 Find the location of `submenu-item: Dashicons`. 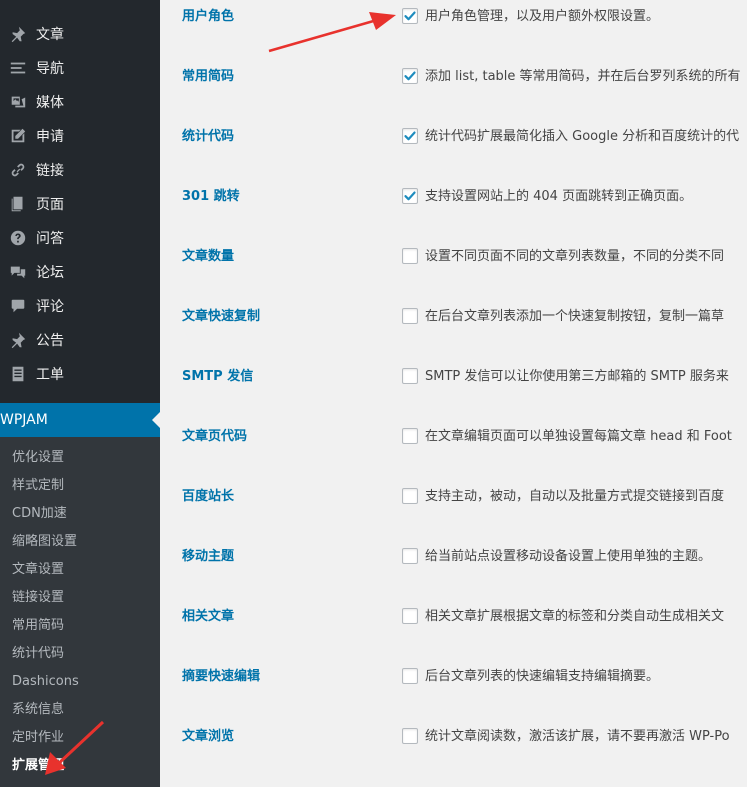

submenu-item: Dashicons is located at coordinates (80, 682).